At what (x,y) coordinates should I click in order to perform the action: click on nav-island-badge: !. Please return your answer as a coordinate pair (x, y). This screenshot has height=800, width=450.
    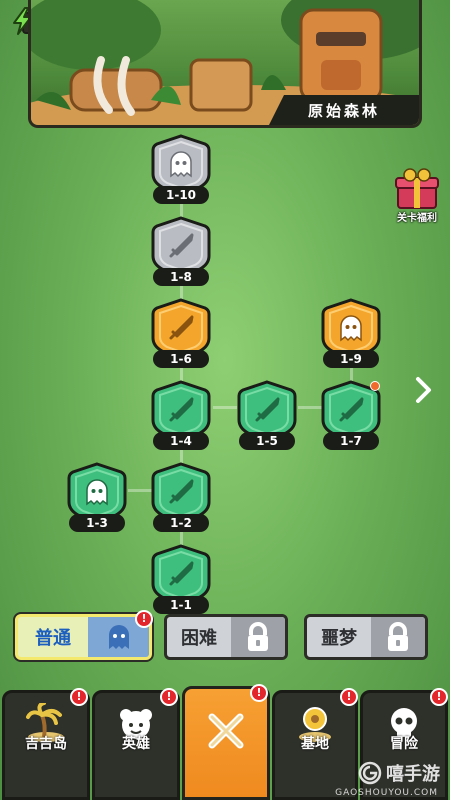
    Looking at the image, I should click on (79, 697).